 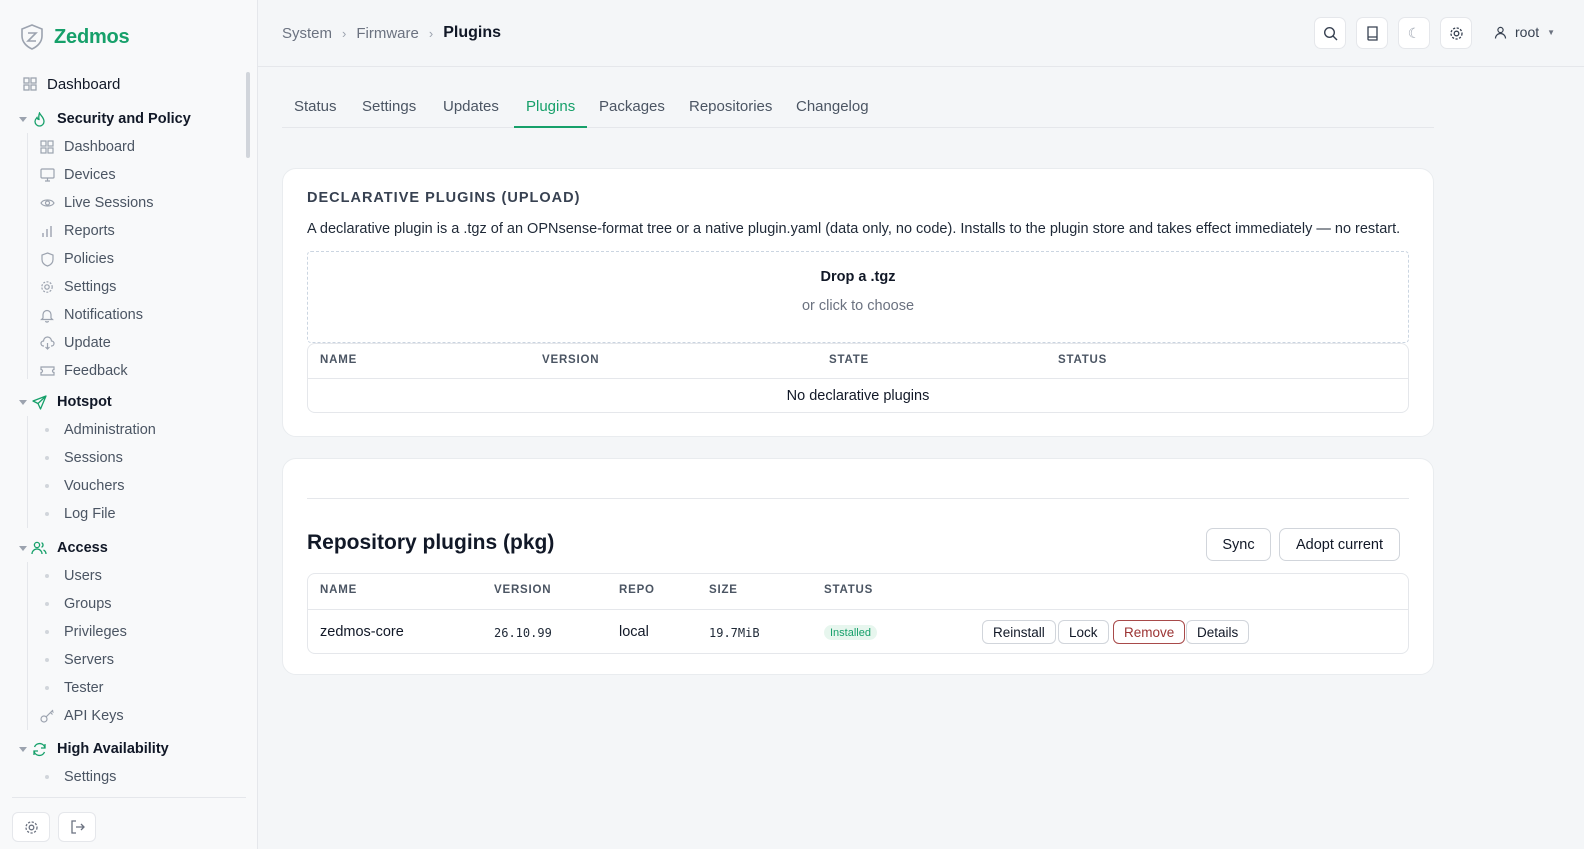 I want to click on drop-zone-title: Drop a .tgz, so click(x=858, y=277).